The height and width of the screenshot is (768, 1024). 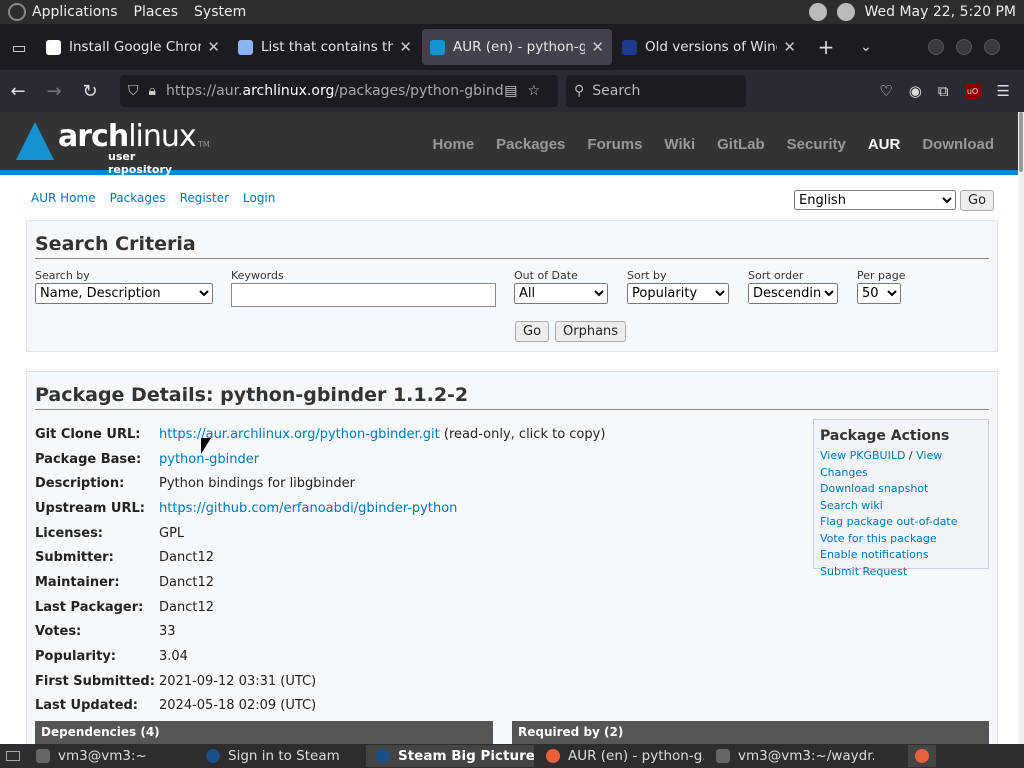 What do you see at coordinates (977, 200) in the screenshot?
I see `language-go-button: Go` at bounding box center [977, 200].